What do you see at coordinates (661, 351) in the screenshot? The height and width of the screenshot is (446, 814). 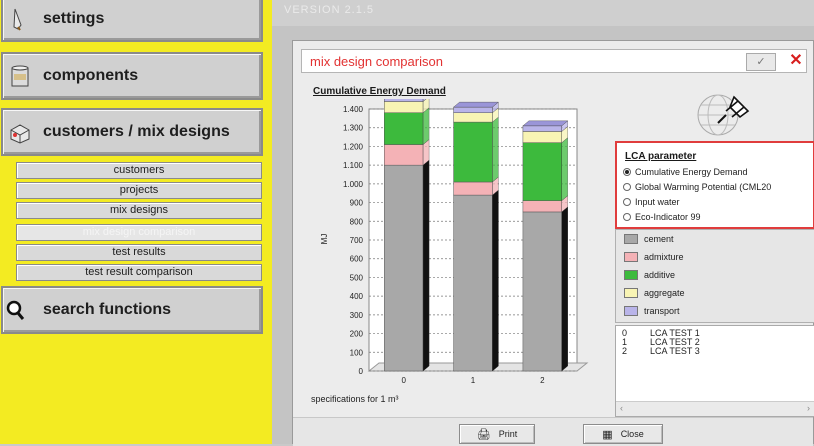 I see `list-item: 2 LCA TEST 3` at bounding box center [661, 351].